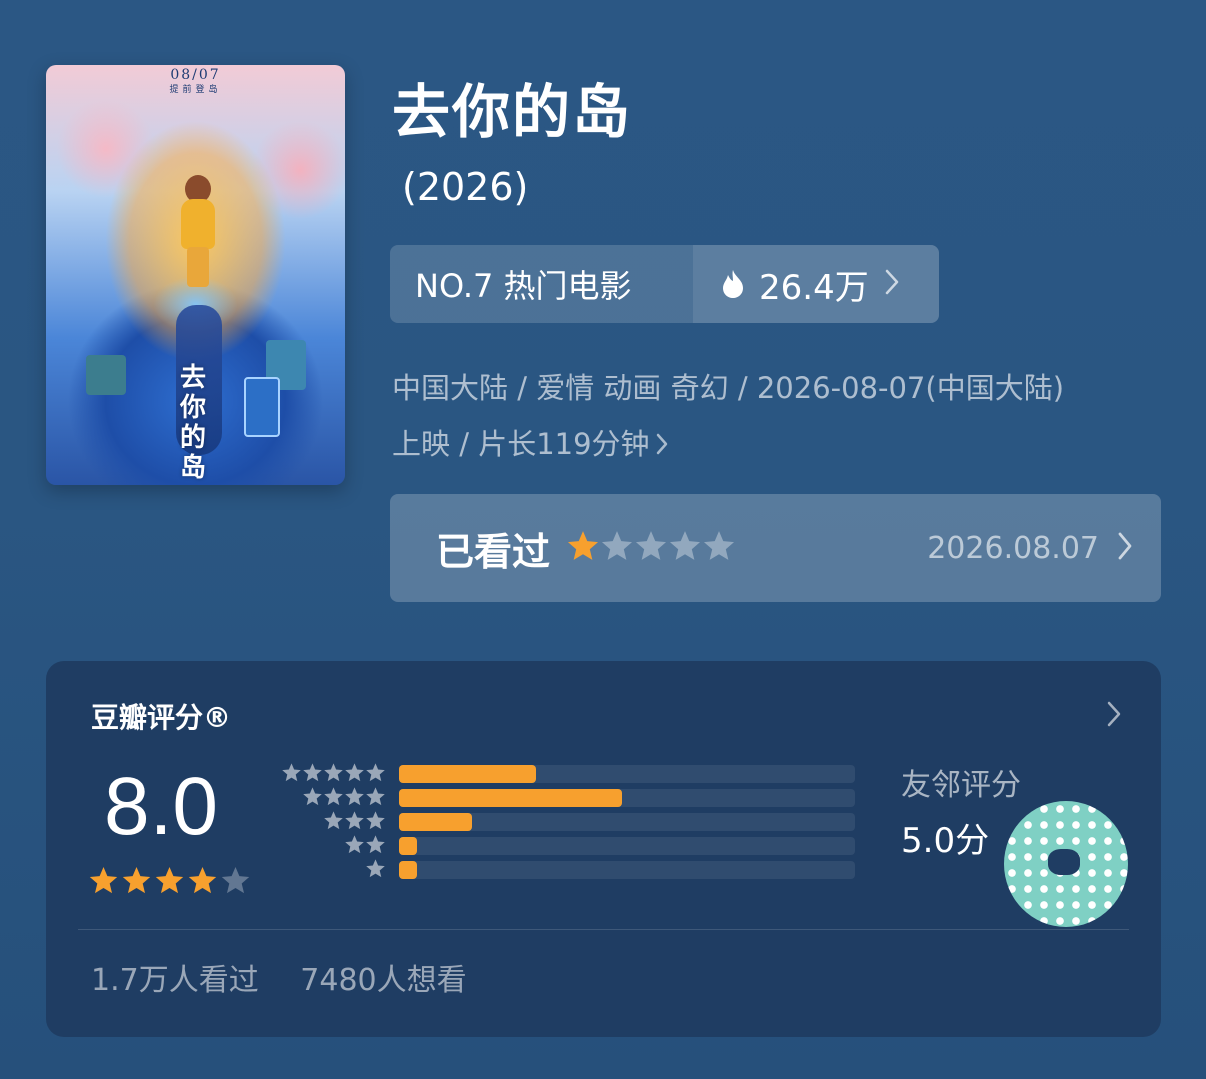 The height and width of the screenshot is (1079, 1206). I want to click on movie-poster: 08/07 提前登岛 去你的岛, so click(195, 275).